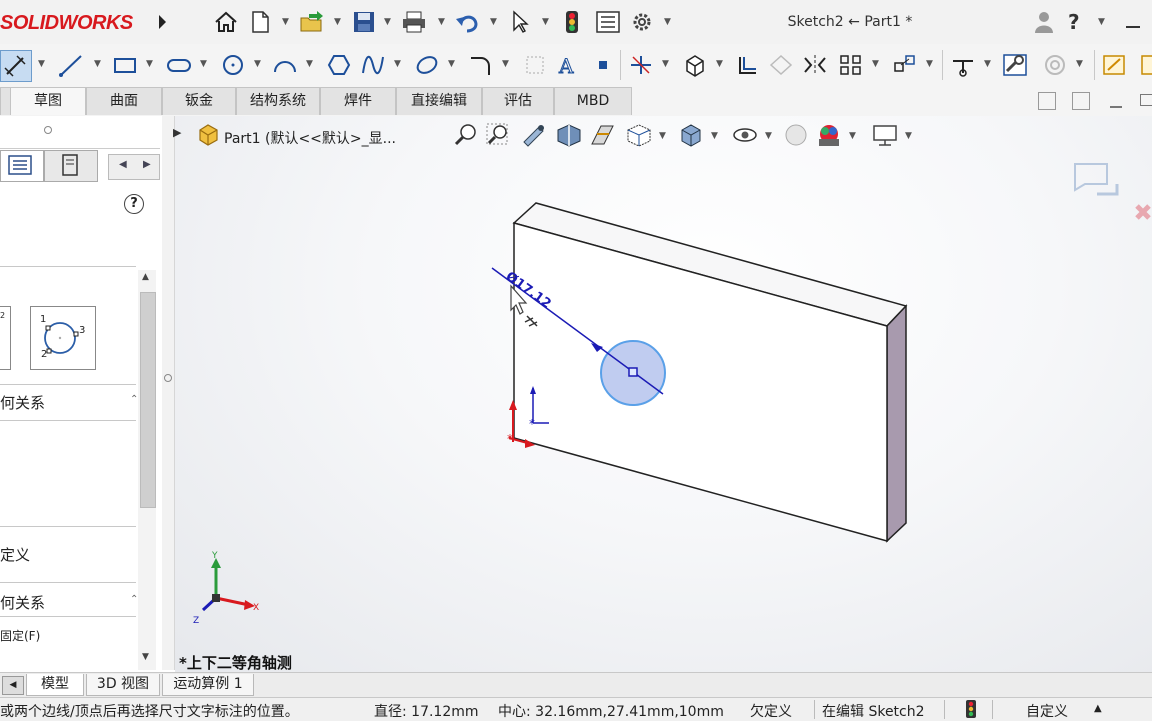  I want to click on tile-right-icon, so click(1081, 101).